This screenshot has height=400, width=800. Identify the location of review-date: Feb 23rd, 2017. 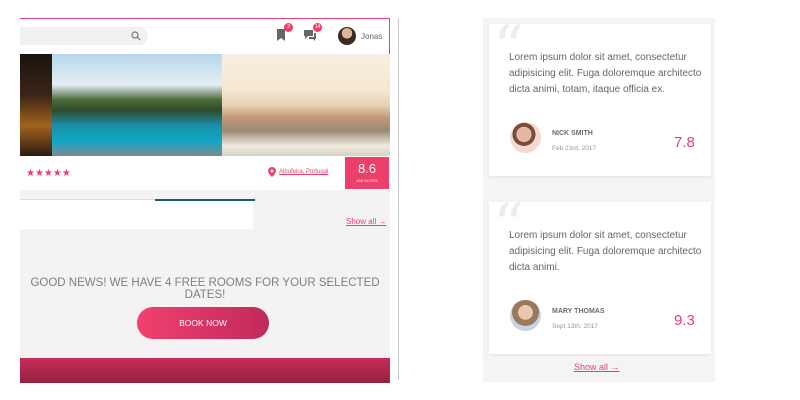
(574, 148).